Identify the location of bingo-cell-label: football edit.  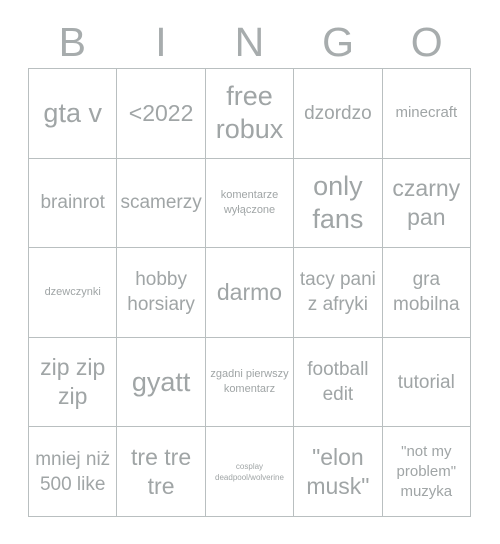
(338, 382).